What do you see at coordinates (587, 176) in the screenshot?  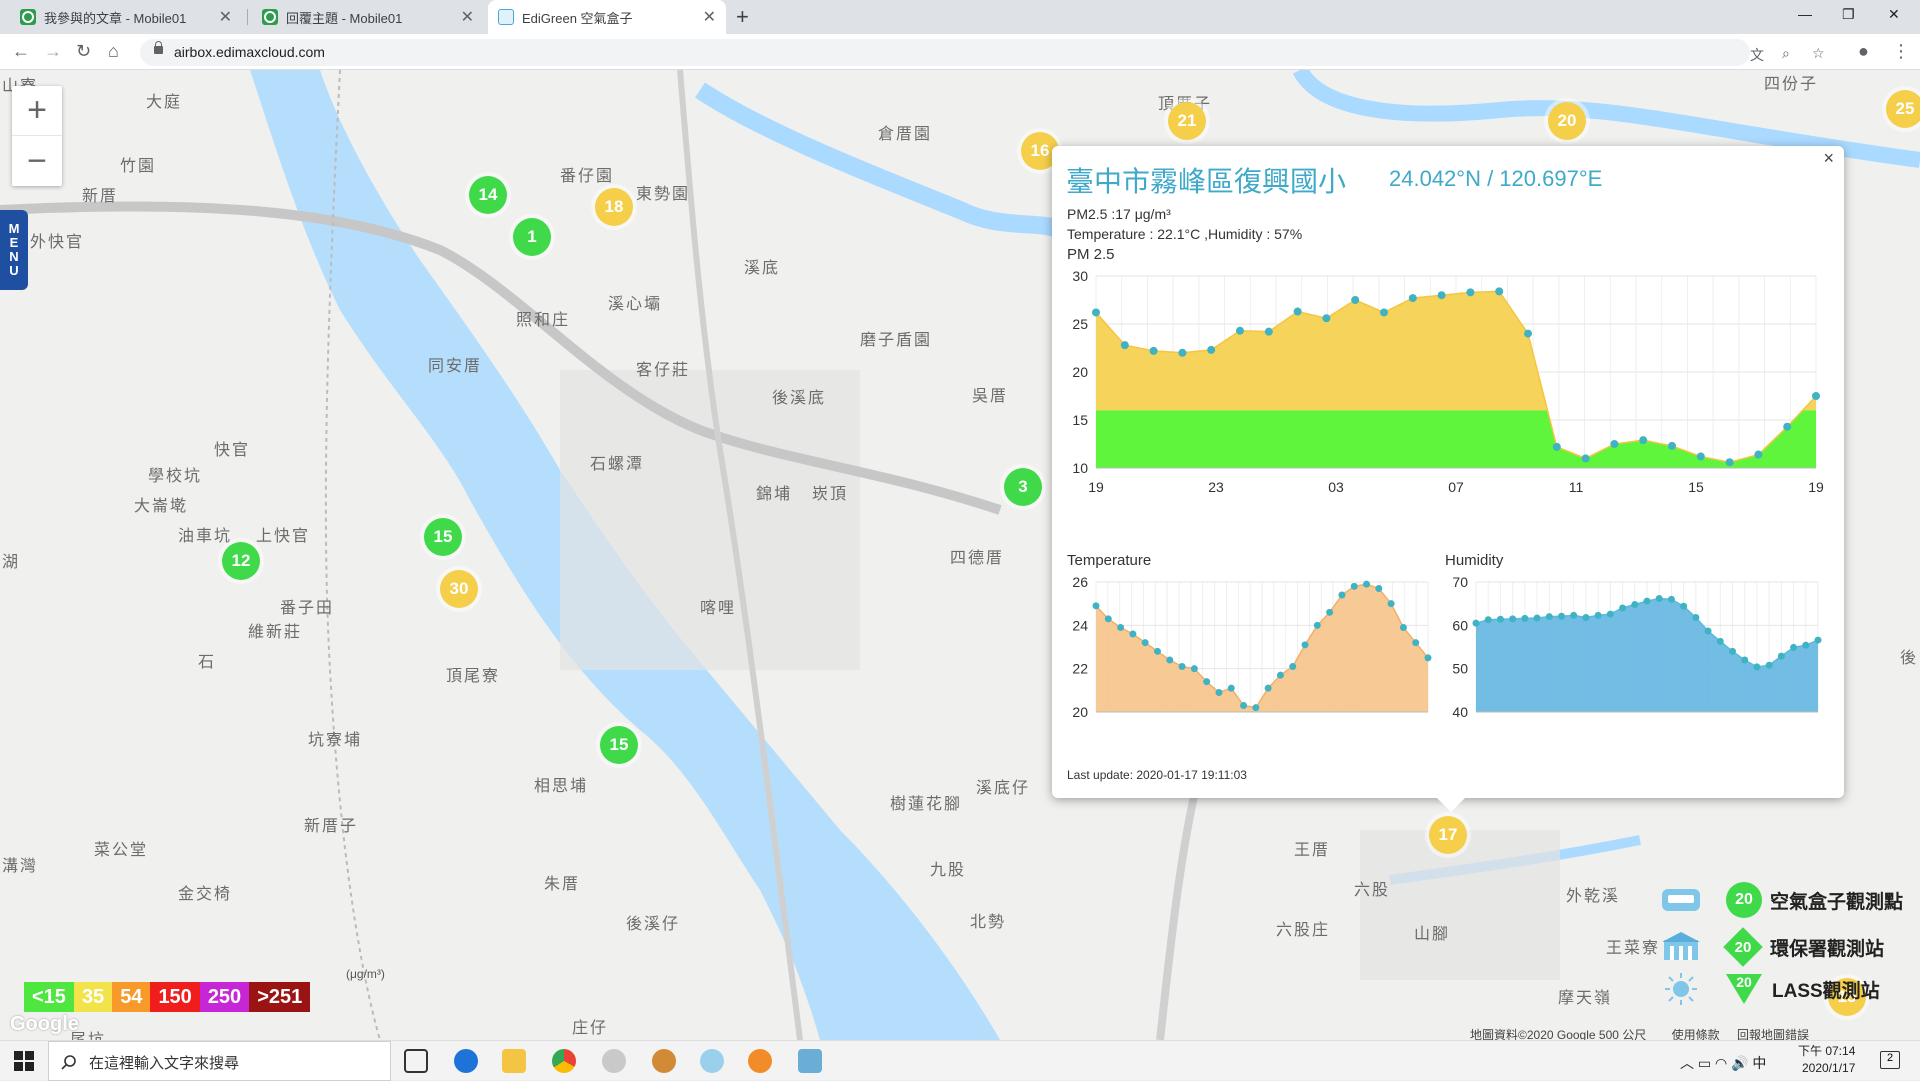 I see `place-label: 番仔園` at bounding box center [587, 176].